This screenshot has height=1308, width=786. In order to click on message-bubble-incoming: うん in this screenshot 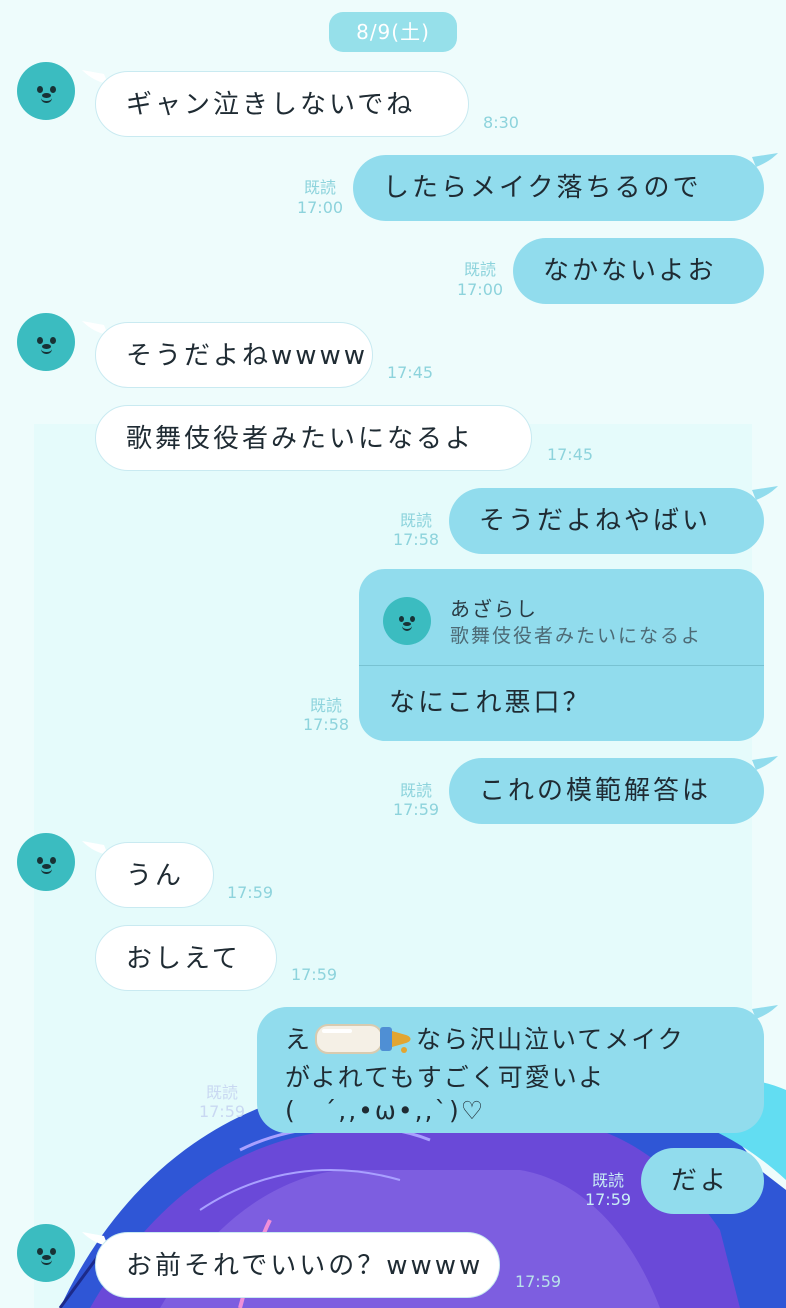, I will do `click(154, 875)`.